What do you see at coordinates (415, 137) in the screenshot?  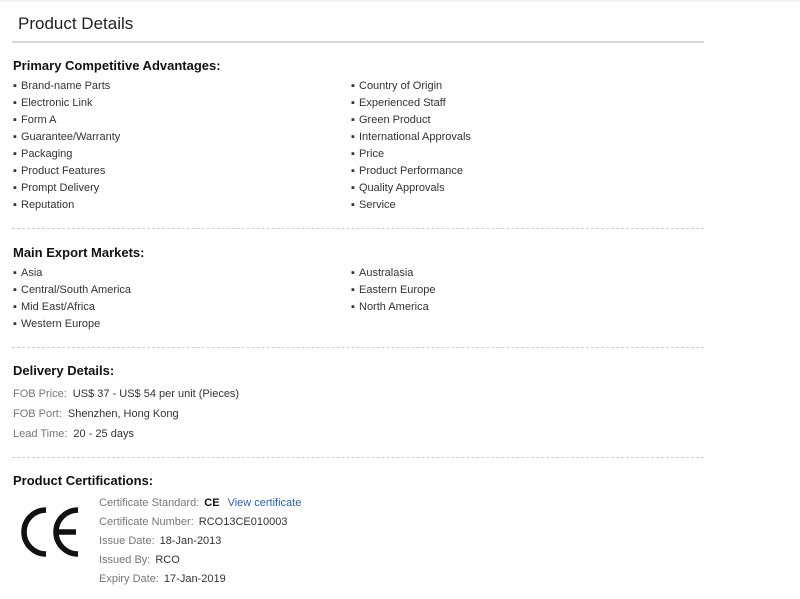 I see `advantage-item-label: International Approvals` at bounding box center [415, 137].